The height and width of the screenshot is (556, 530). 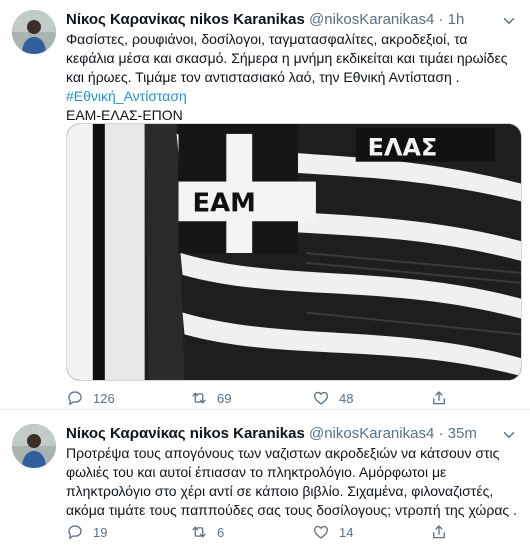 What do you see at coordinates (403, 148) in the screenshot?
I see `image-label-elas: ΕΛΑΣ` at bounding box center [403, 148].